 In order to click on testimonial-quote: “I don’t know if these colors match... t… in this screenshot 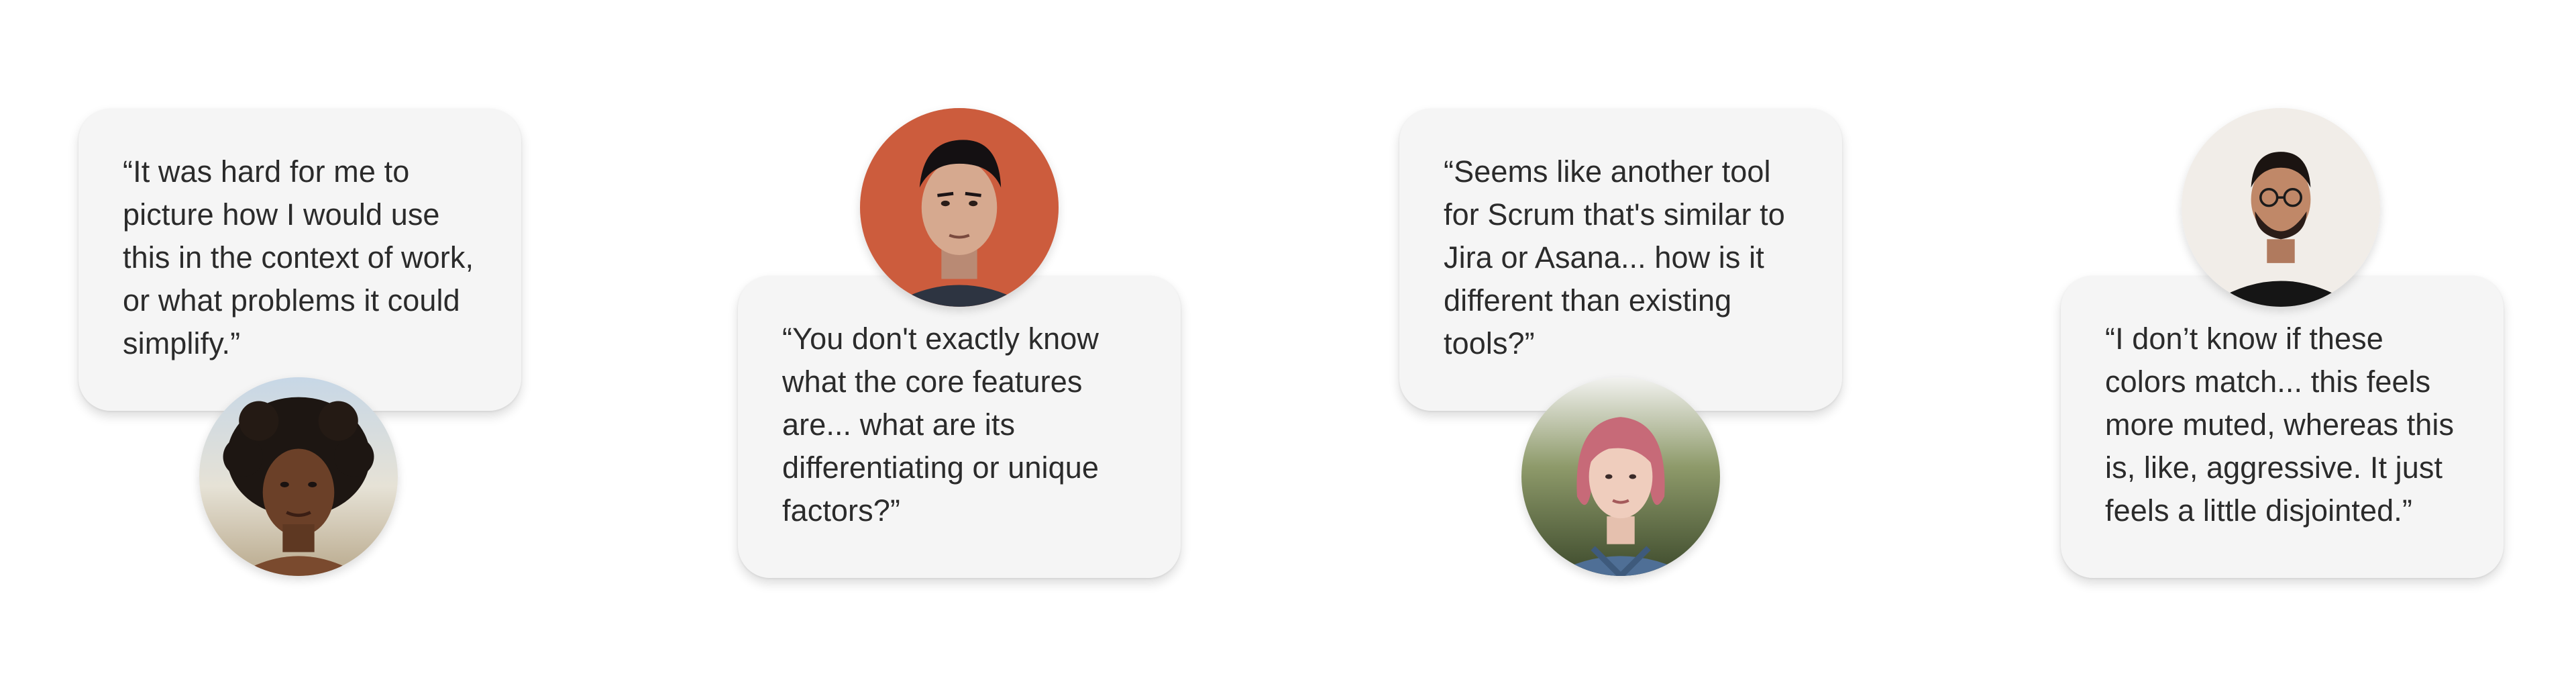, I will do `click(2280, 425)`.